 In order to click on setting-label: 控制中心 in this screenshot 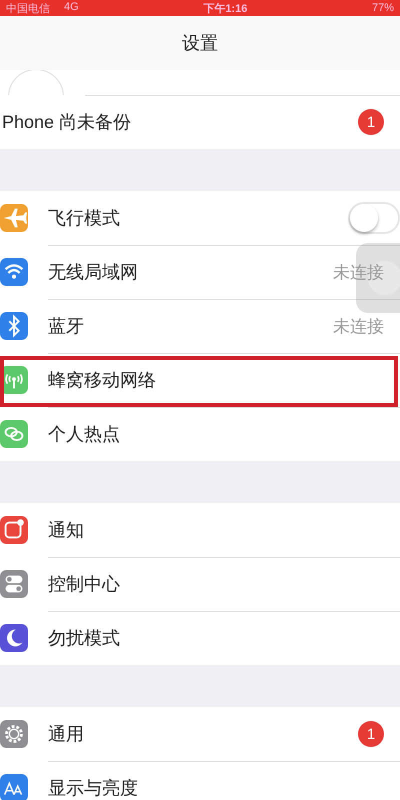, I will do `click(84, 584)`.